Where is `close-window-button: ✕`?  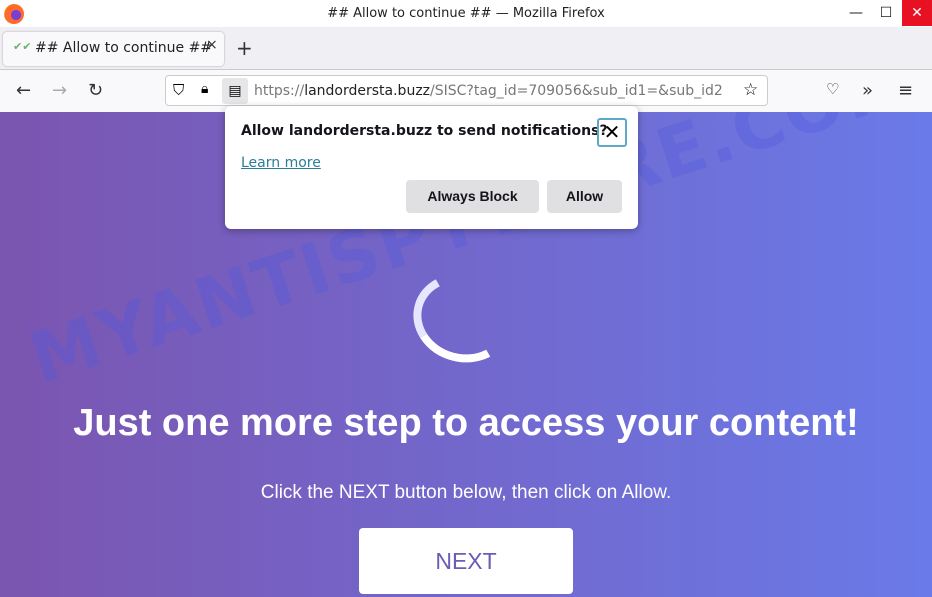
close-window-button: ✕ is located at coordinates (917, 13).